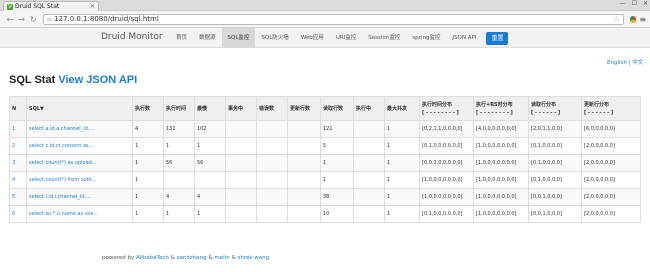 The height and width of the screenshot is (272, 650). Describe the element at coordinates (446, 108) in the screenshot. I see `column-header: 执行时间分布 [ - - - - - - - - ]` at that location.